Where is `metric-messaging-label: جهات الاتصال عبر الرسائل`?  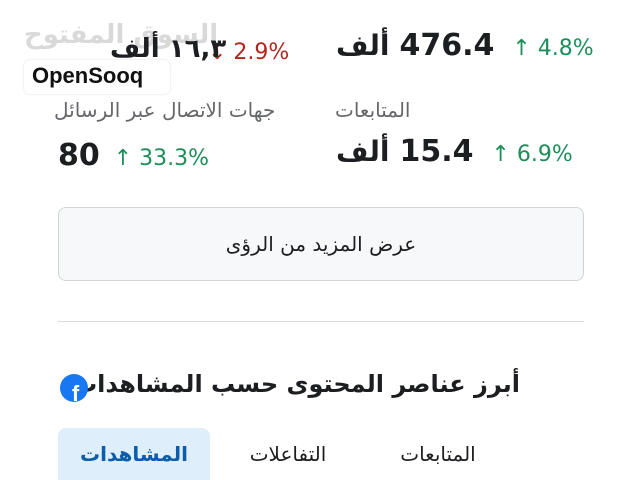
metric-messaging-label: جهات الاتصال عبر الرسائل is located at coordinates (165, 110).